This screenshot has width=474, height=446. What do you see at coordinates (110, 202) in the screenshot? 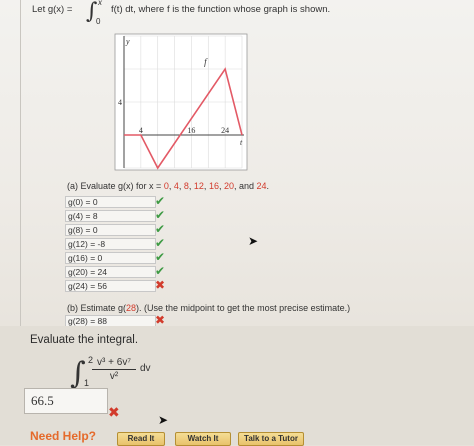
I see `answer-field-g0: g(0) = 0` at bounding box center [110, 202].